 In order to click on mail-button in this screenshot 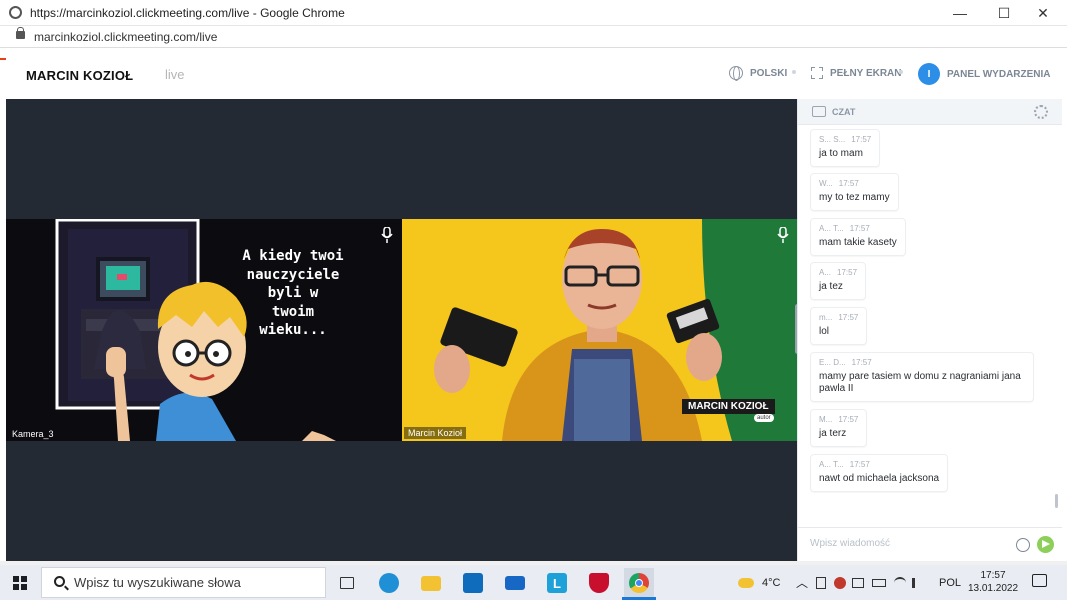, I will do `click(515, 583)`.